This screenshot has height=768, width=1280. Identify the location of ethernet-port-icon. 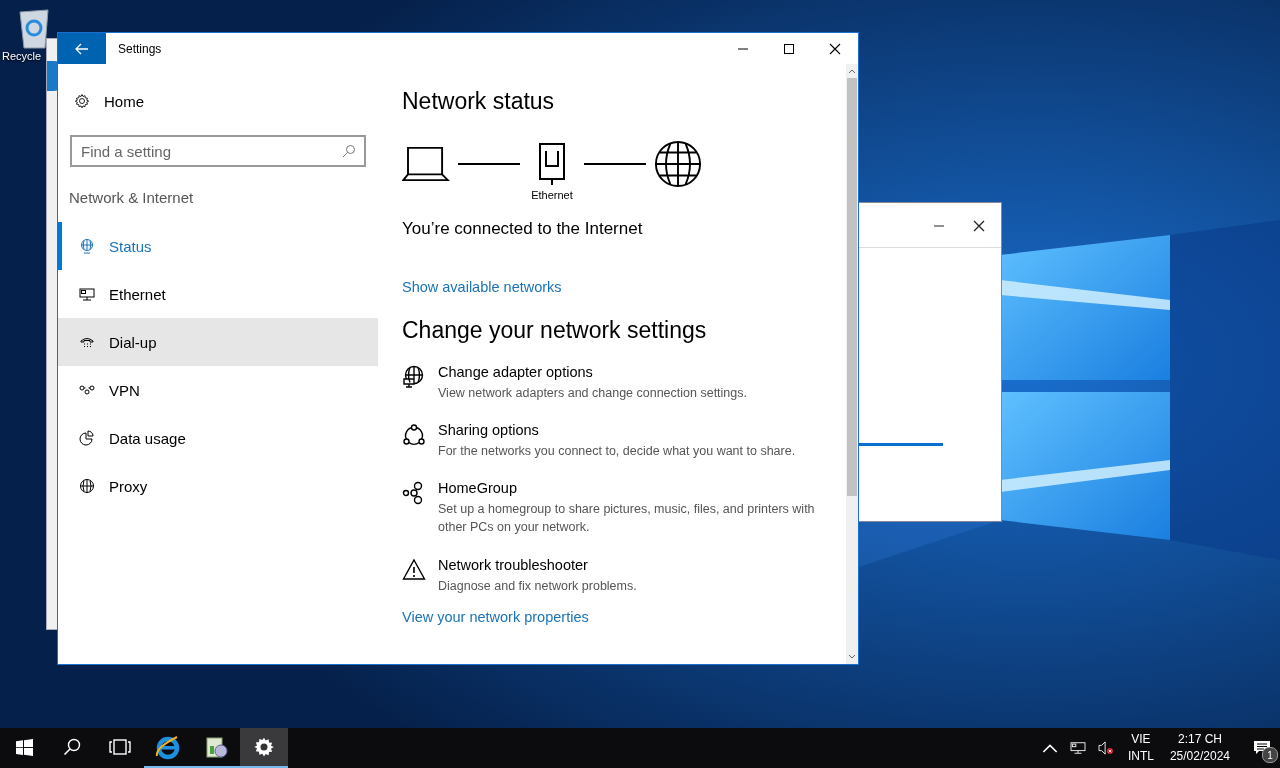
(552, 165).